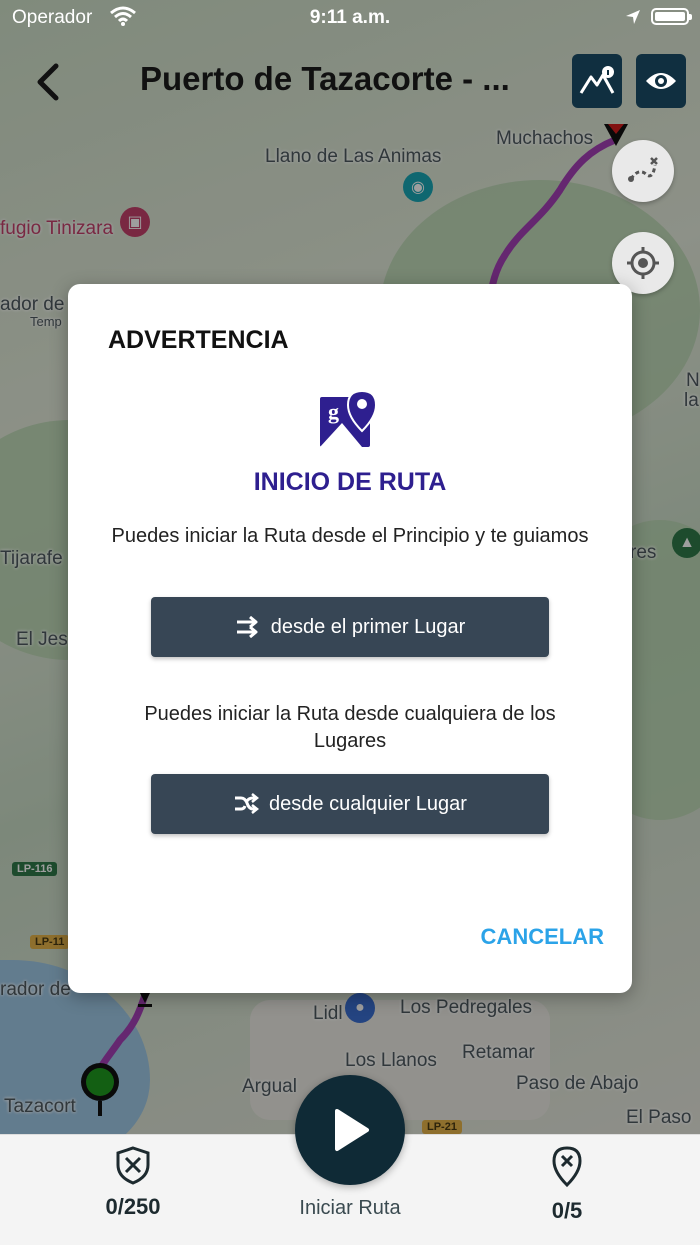 The height and width of the screenshot is (1245, 700). Describe the element at coordinates (368, 803) in the screenshot. I see `start-any-place-label: desde cualquier Lugar` at that location.